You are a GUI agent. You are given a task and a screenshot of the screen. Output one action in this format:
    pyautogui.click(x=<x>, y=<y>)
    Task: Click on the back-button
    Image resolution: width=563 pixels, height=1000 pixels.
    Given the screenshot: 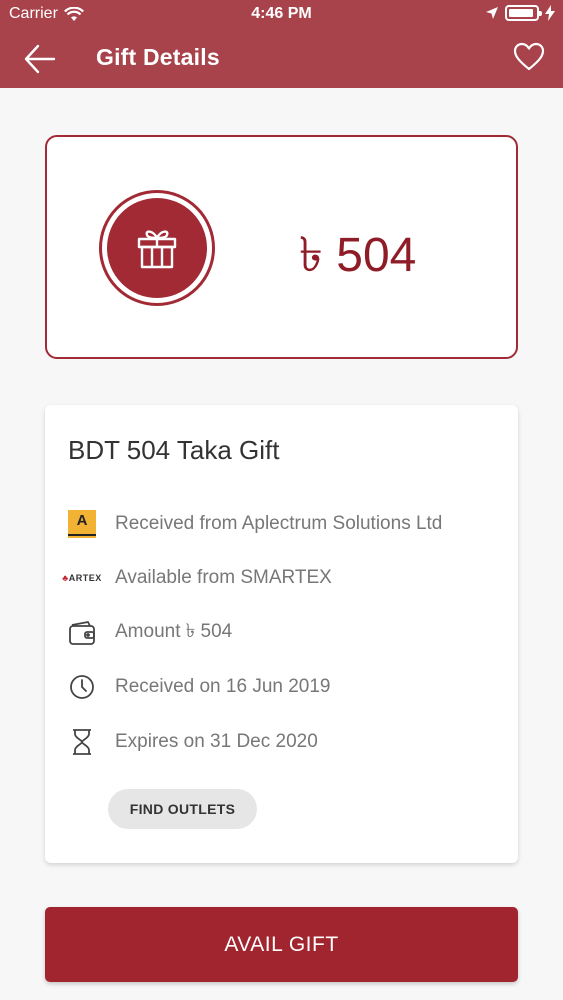 What is the action you would take?
    pyautogui.click(x=42, y=59)
    